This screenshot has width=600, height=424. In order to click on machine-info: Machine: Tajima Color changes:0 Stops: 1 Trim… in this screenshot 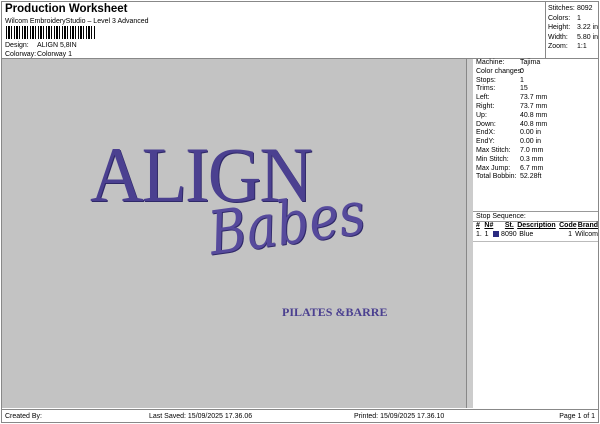, I will do `click(538, 120)`.